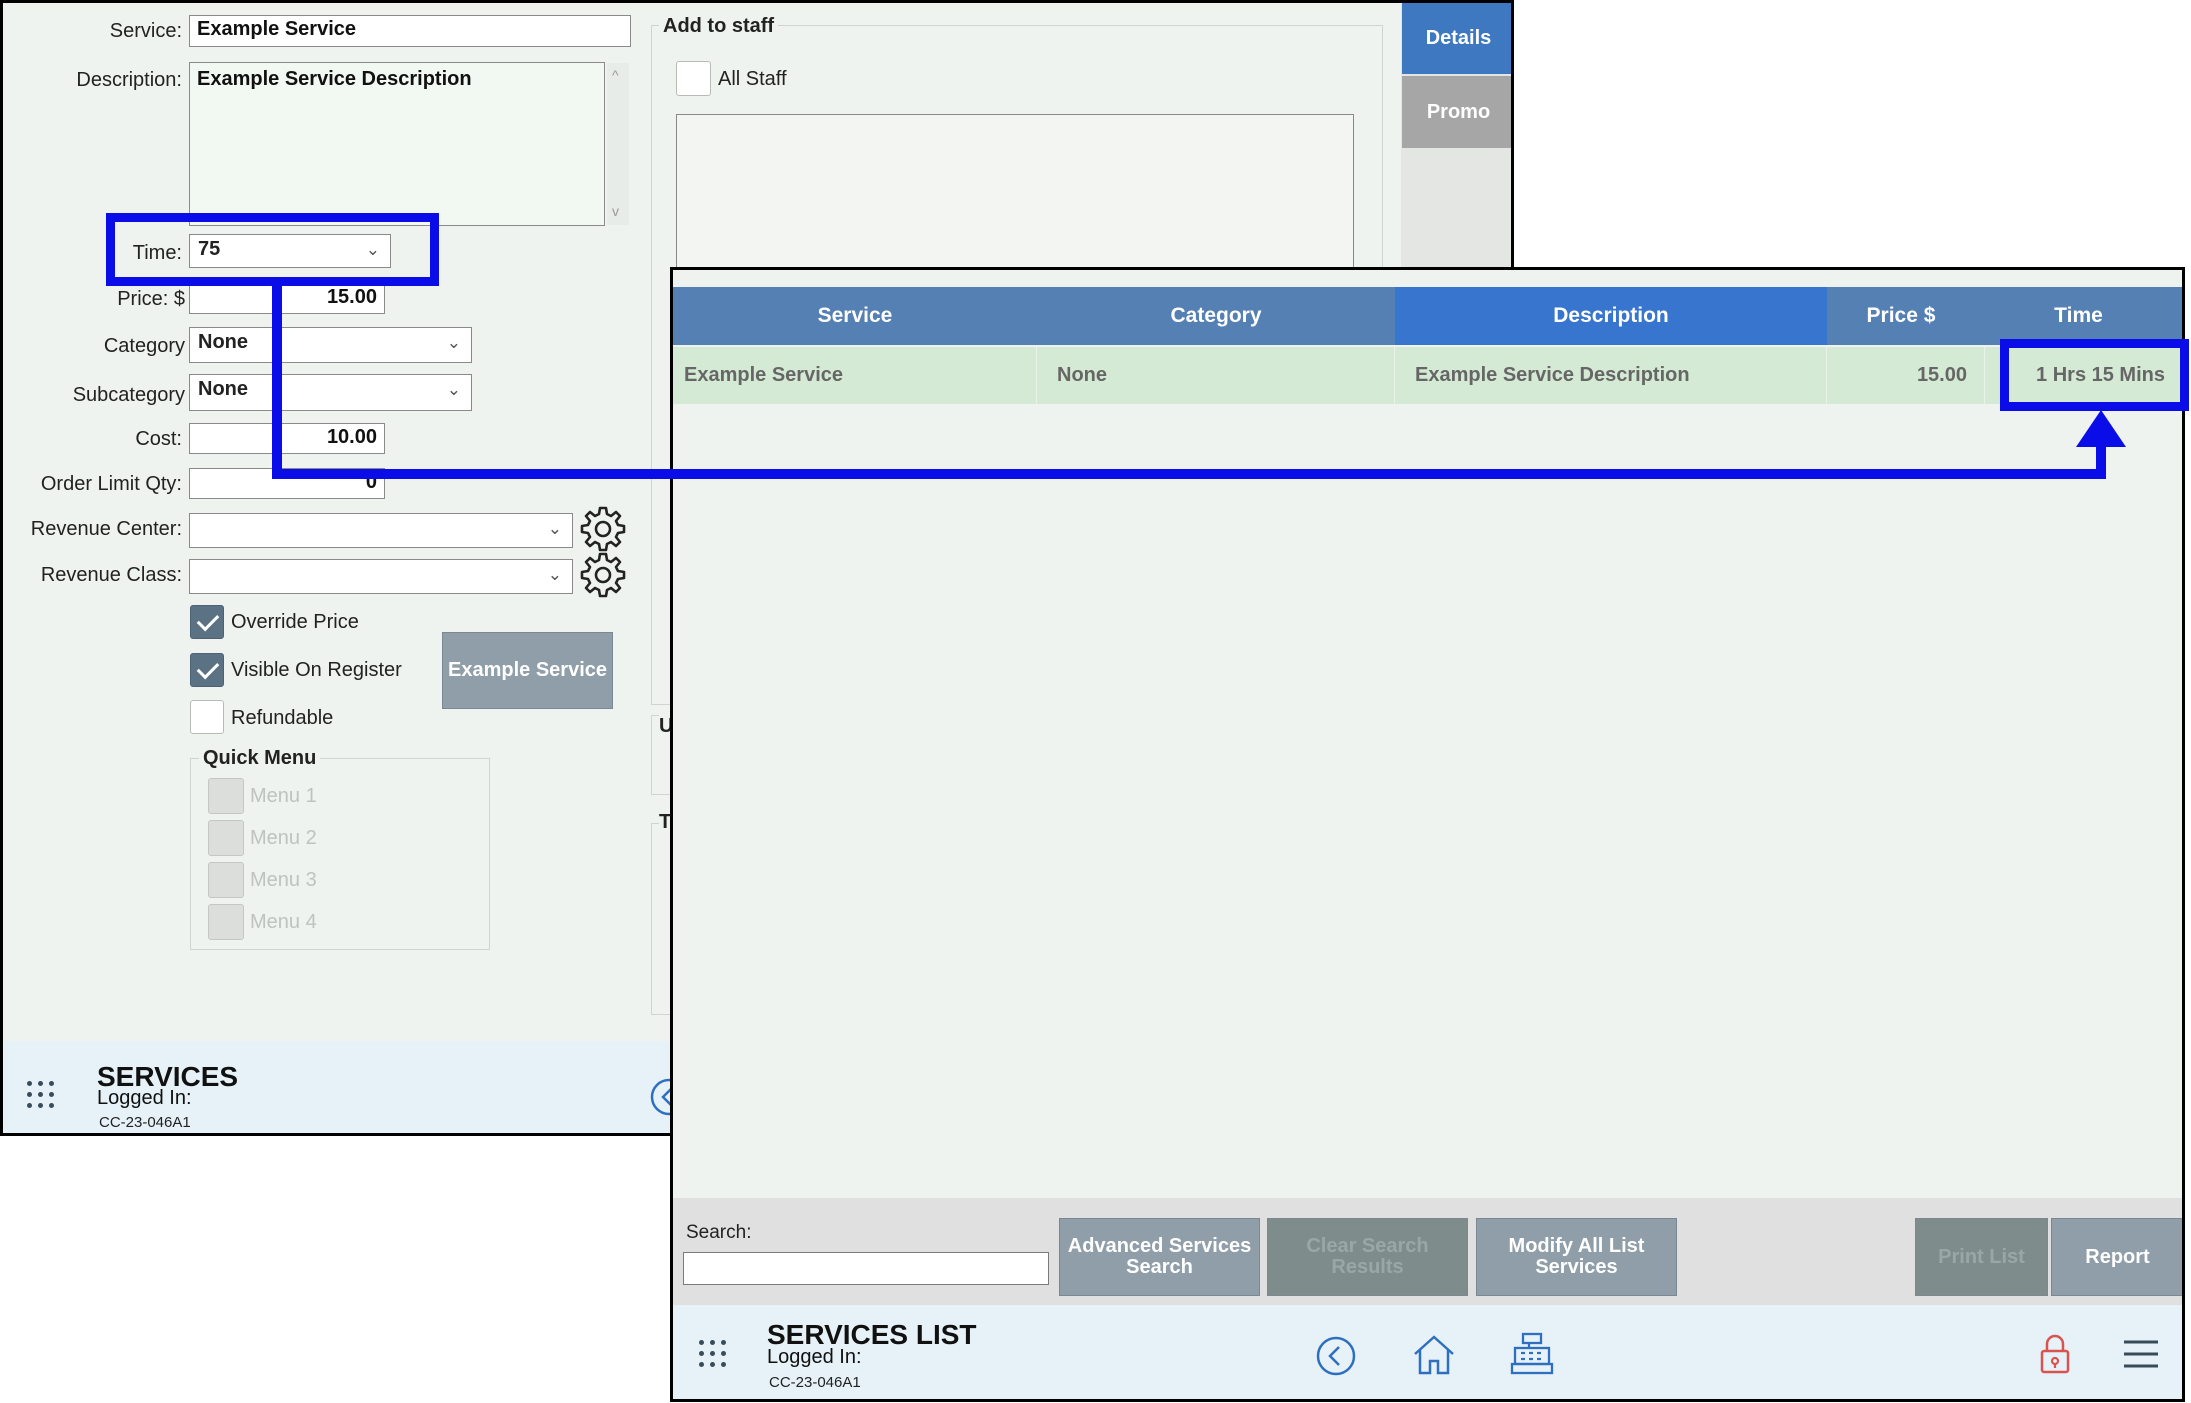 The height and width of the screenshot is (1403, 2191). Describe the element at coordinates (330, 392) in the screenshot. I see `subcategory-select: None ⌄` at that location.